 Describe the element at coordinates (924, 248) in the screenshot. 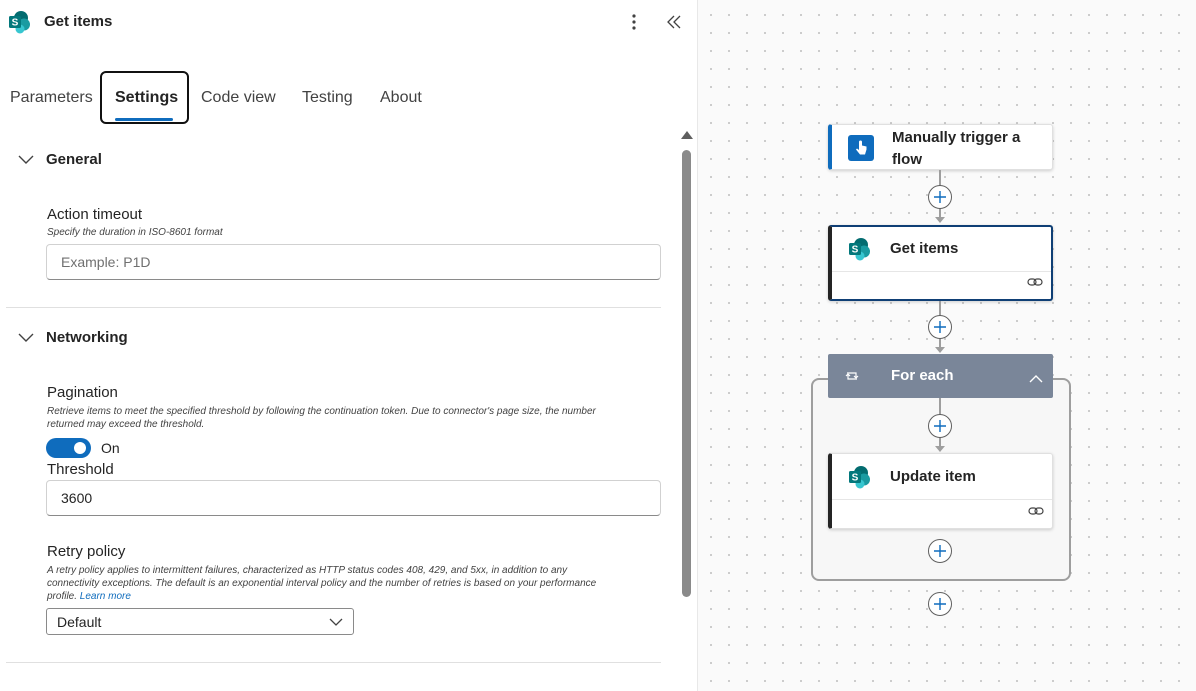

I see `get-items-card-title: Get items` at that location.